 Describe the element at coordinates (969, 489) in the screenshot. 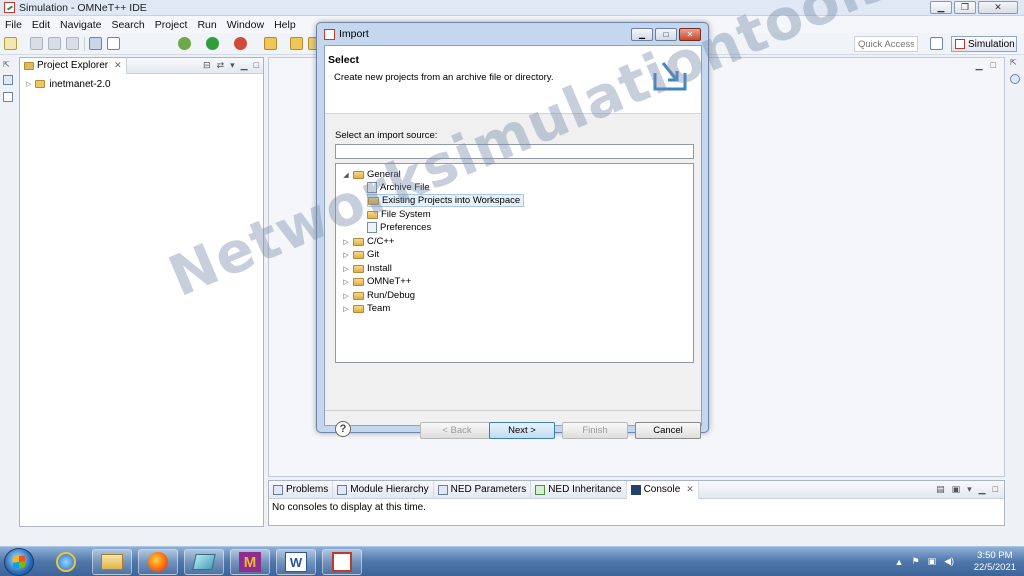

I see `open-console-icon: ▾` at that location.